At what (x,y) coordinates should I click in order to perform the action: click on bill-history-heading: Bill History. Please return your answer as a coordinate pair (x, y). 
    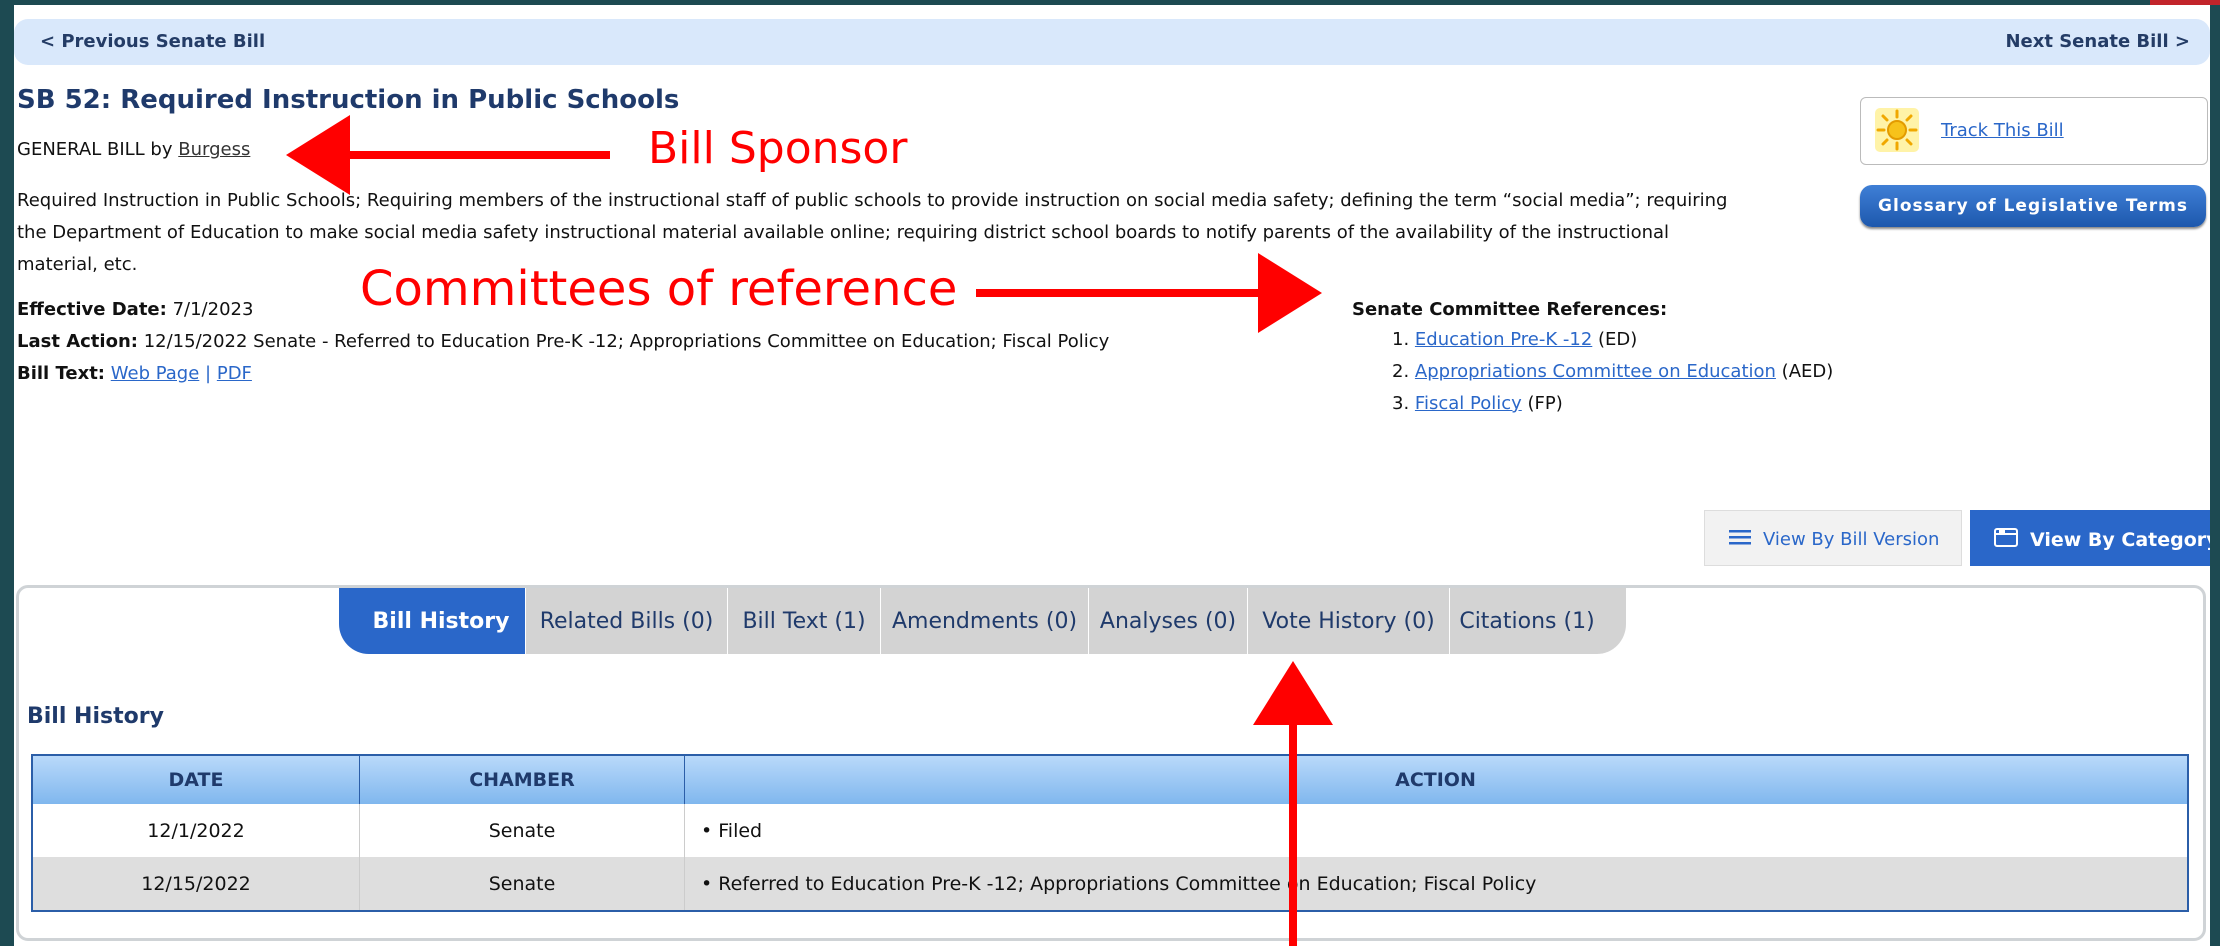
    Looking at the image, I should click on (95, 716).